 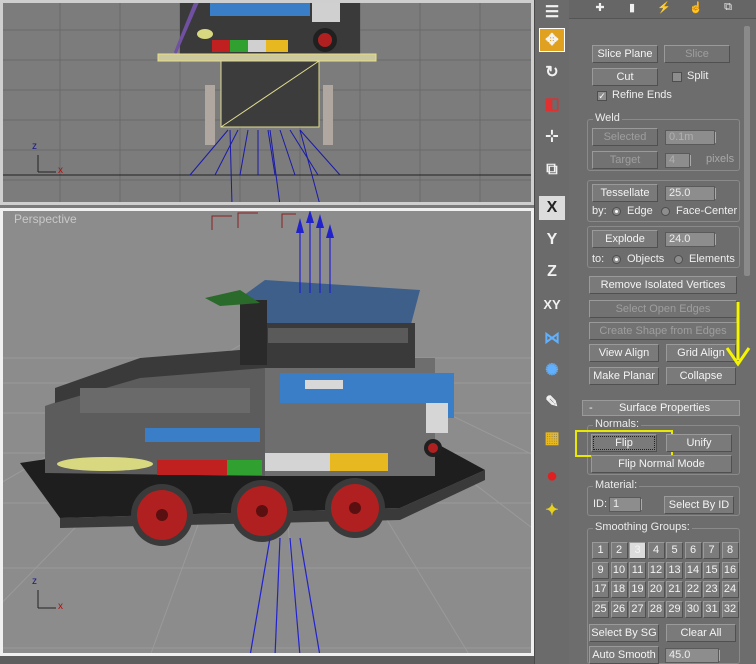 What do you see at coordinates (552, 40) in the screenshot?
I see `move-icon: ✥` at bounding box center [552, 40].